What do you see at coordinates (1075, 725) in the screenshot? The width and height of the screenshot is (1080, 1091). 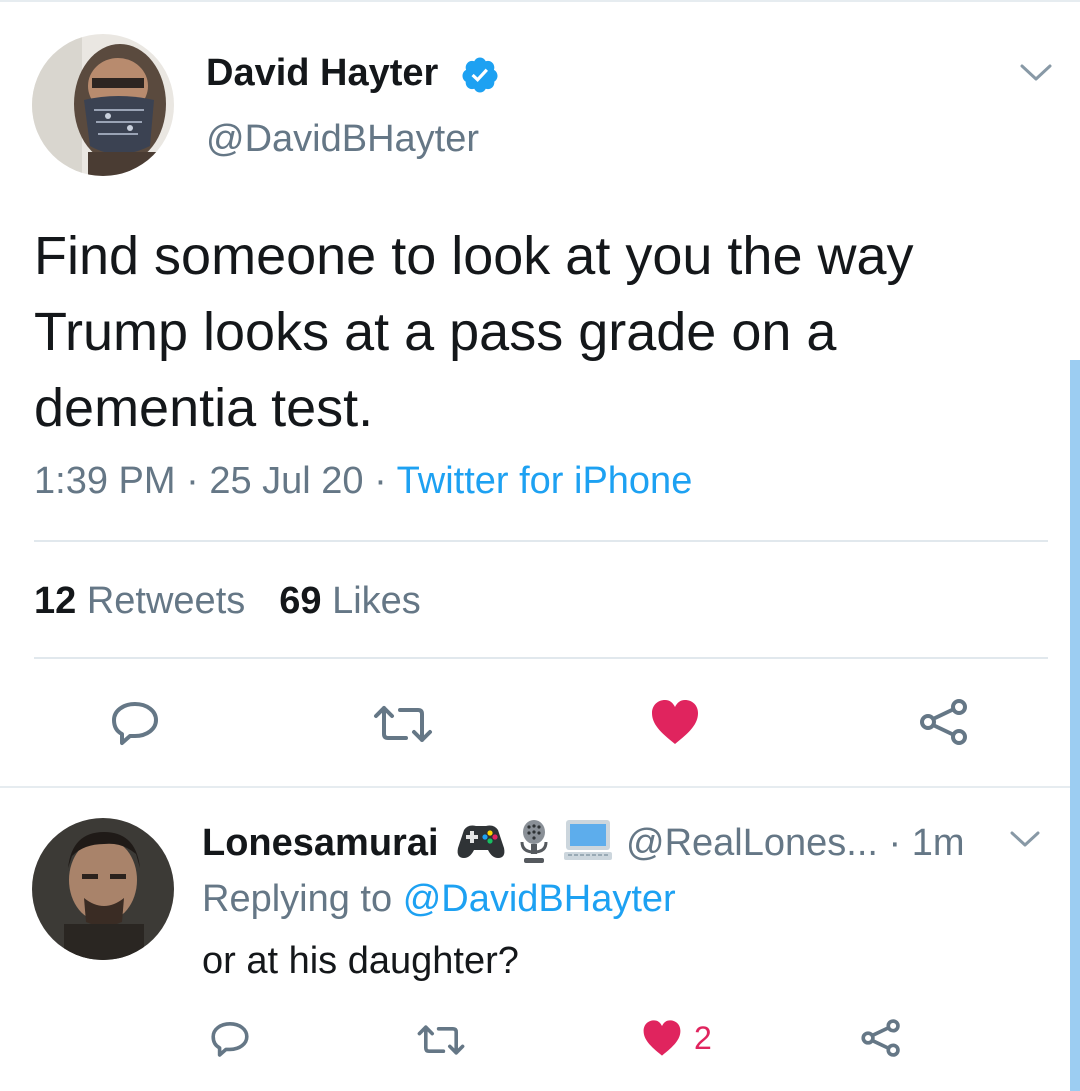 I see `scrollbar` at bounding box center [1075, 725].